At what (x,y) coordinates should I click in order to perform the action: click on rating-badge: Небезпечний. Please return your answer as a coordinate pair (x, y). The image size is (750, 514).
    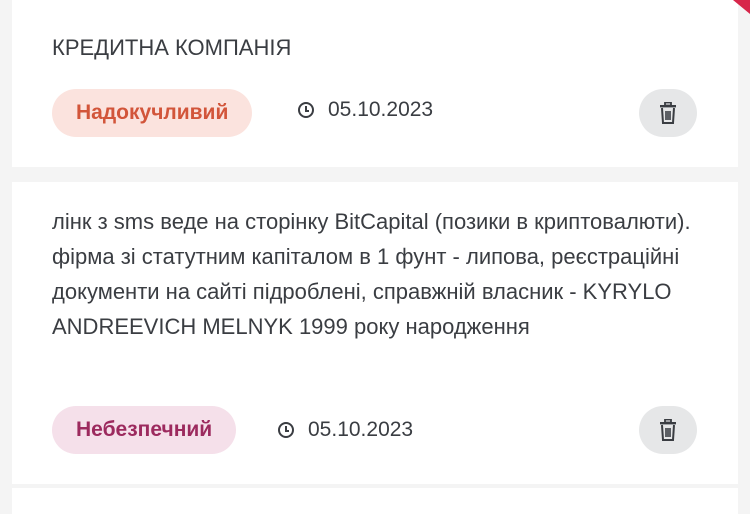
    Looking at the image, I should click on (144, 430).